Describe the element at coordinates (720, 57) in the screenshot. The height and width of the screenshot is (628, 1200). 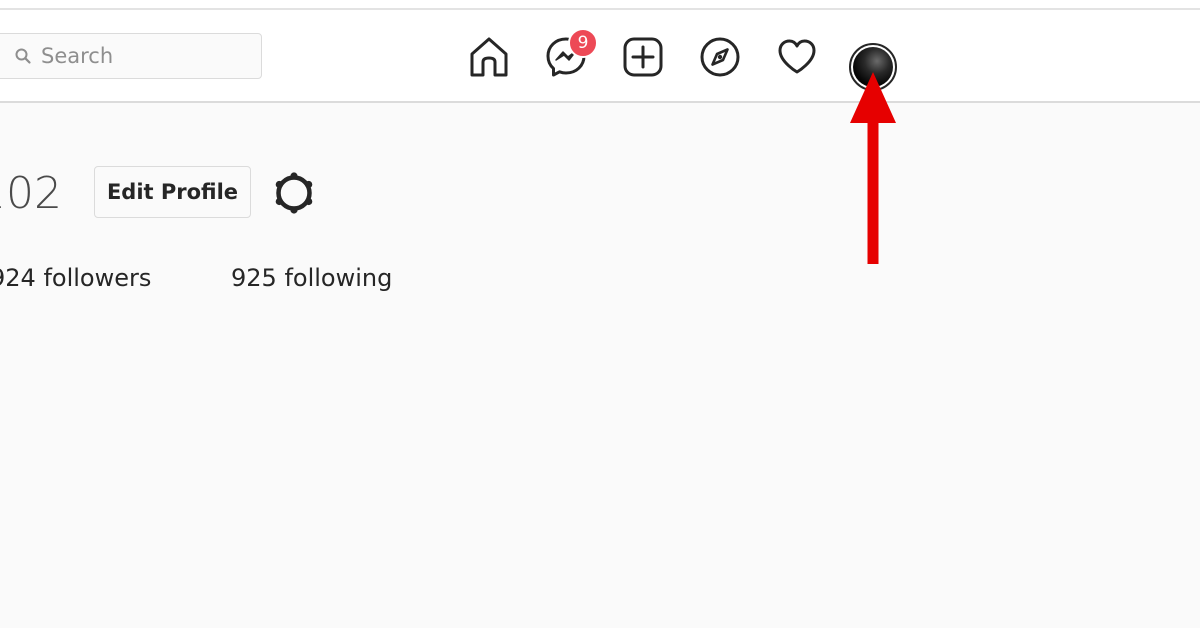
I see `explore-icon` at that location.